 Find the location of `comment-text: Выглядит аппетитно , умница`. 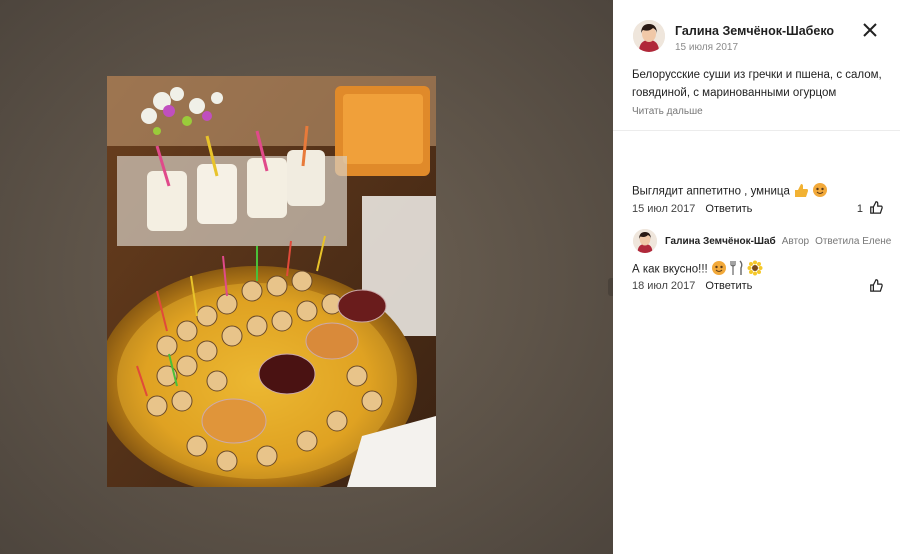

comment-text: Выглядит аппетитно , умница is located at coordinates (711, 191).